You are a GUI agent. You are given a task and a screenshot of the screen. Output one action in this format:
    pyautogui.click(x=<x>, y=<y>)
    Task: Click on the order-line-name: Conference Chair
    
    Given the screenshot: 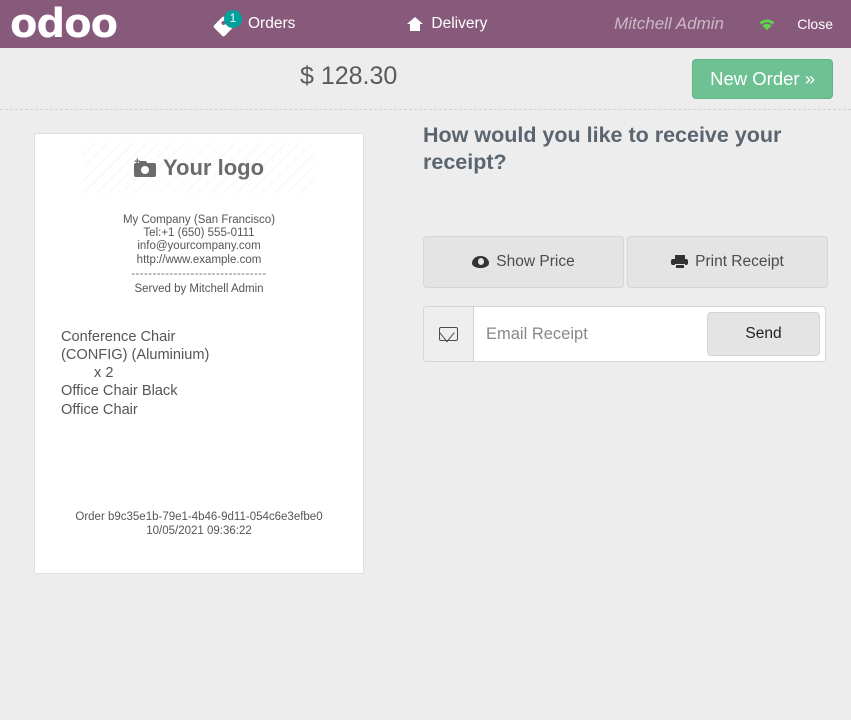 What is the action you would take?
    pyautogui.click(x=118, y=336)
    